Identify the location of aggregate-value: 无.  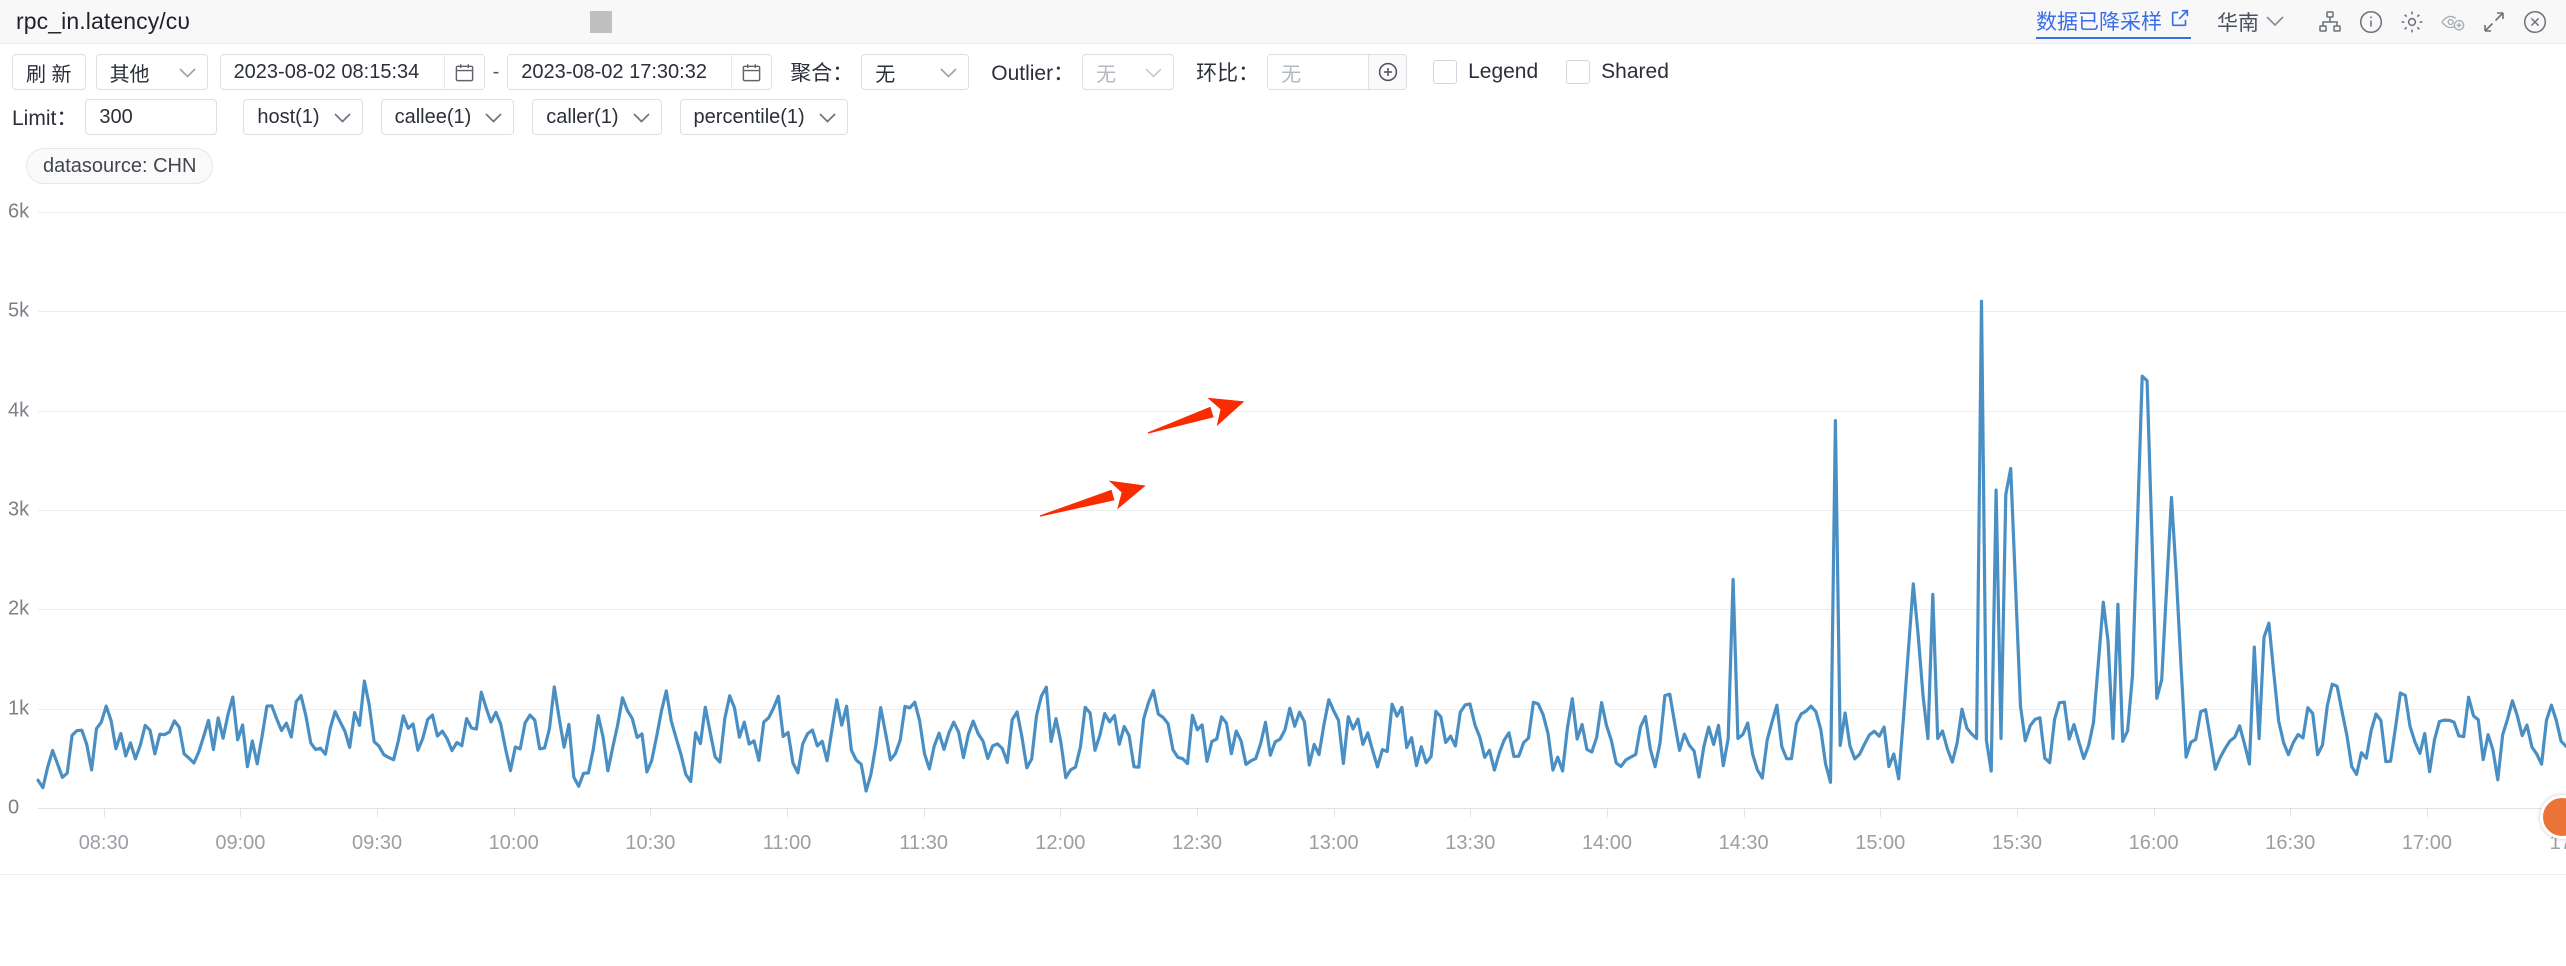
(885, 74).